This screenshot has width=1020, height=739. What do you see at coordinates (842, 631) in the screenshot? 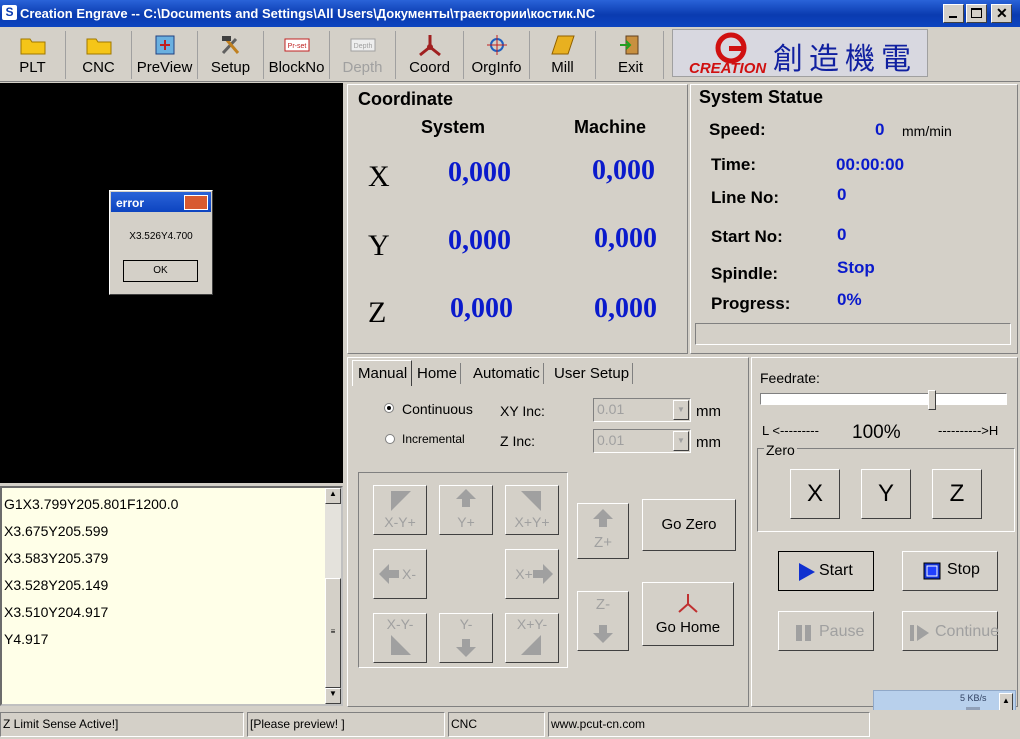
I see `pause-label: Pause` at bounding box center [842, 631].